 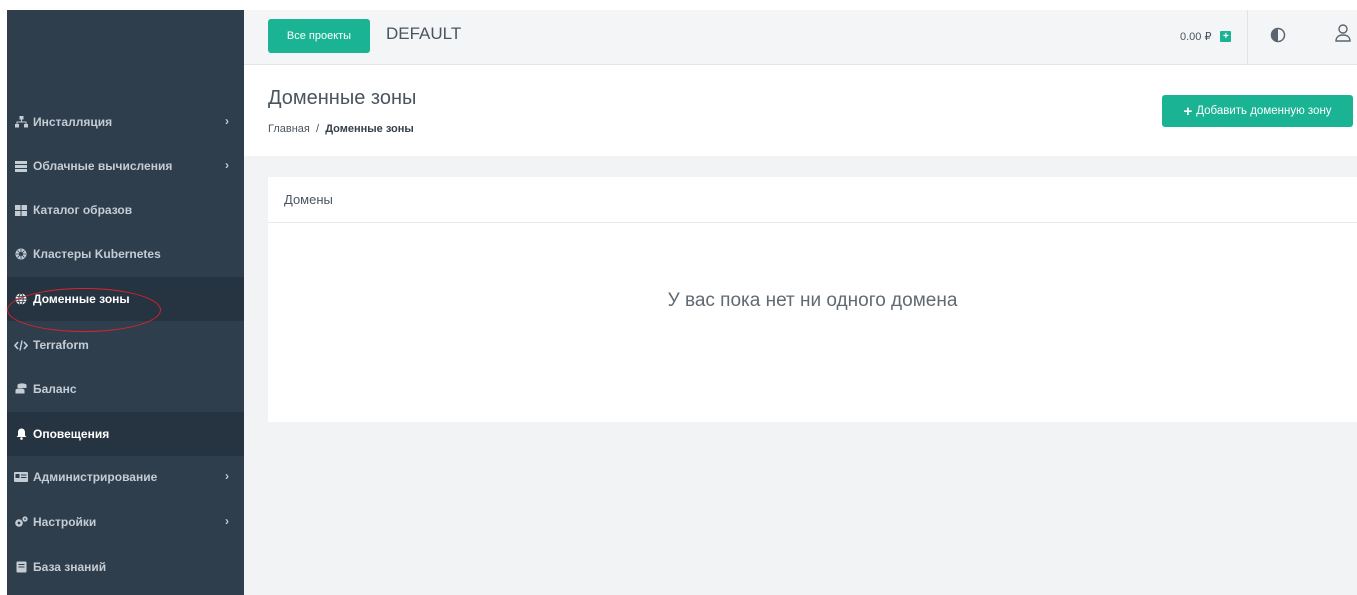 I want to click on empty-state-message: У вас пока нет ни одного домена, so click(x=812, y=300).